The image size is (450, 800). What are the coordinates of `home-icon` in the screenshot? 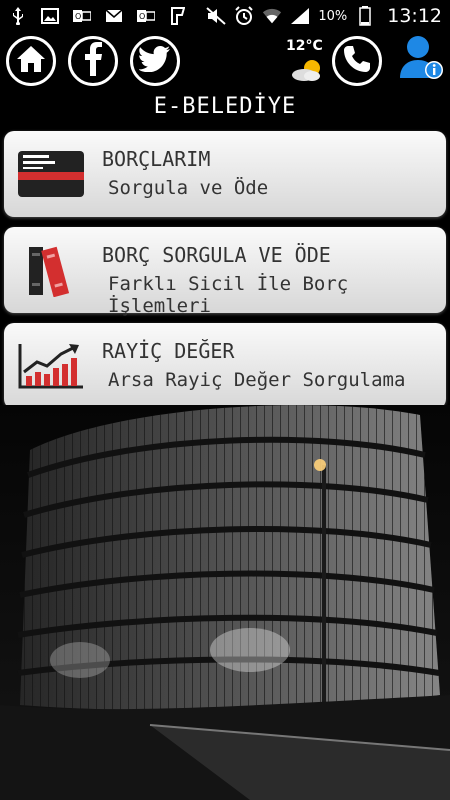 It's located at (31, 61).